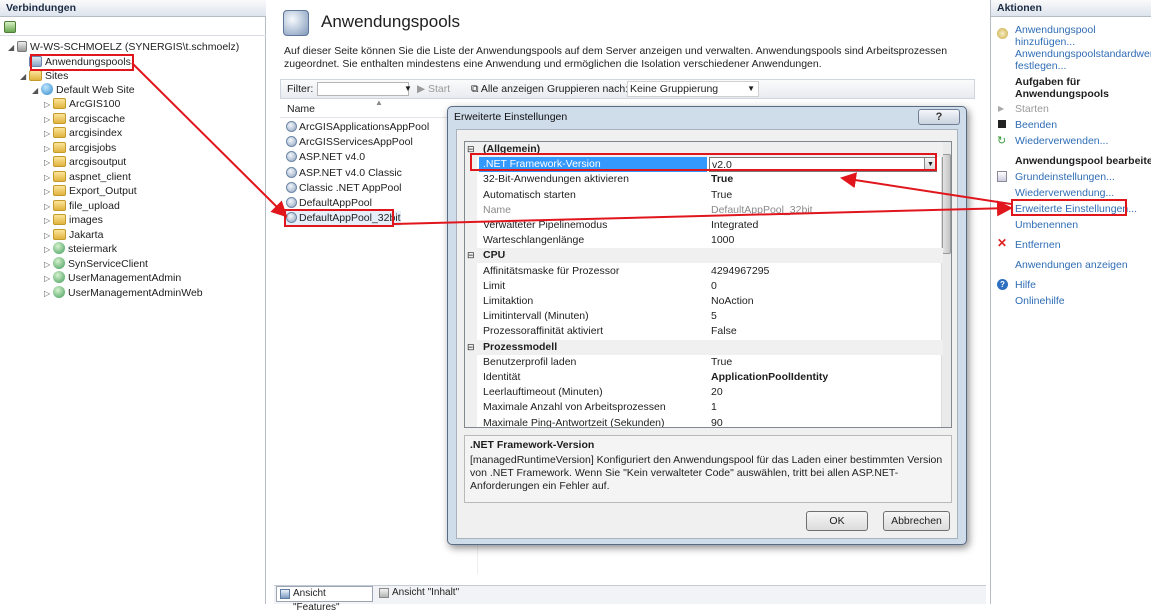 The image size is (1151, 615). Describe the element at coordinates (703, 212) in the screenshot. I see `arrow-to-advanced-link` at that location.